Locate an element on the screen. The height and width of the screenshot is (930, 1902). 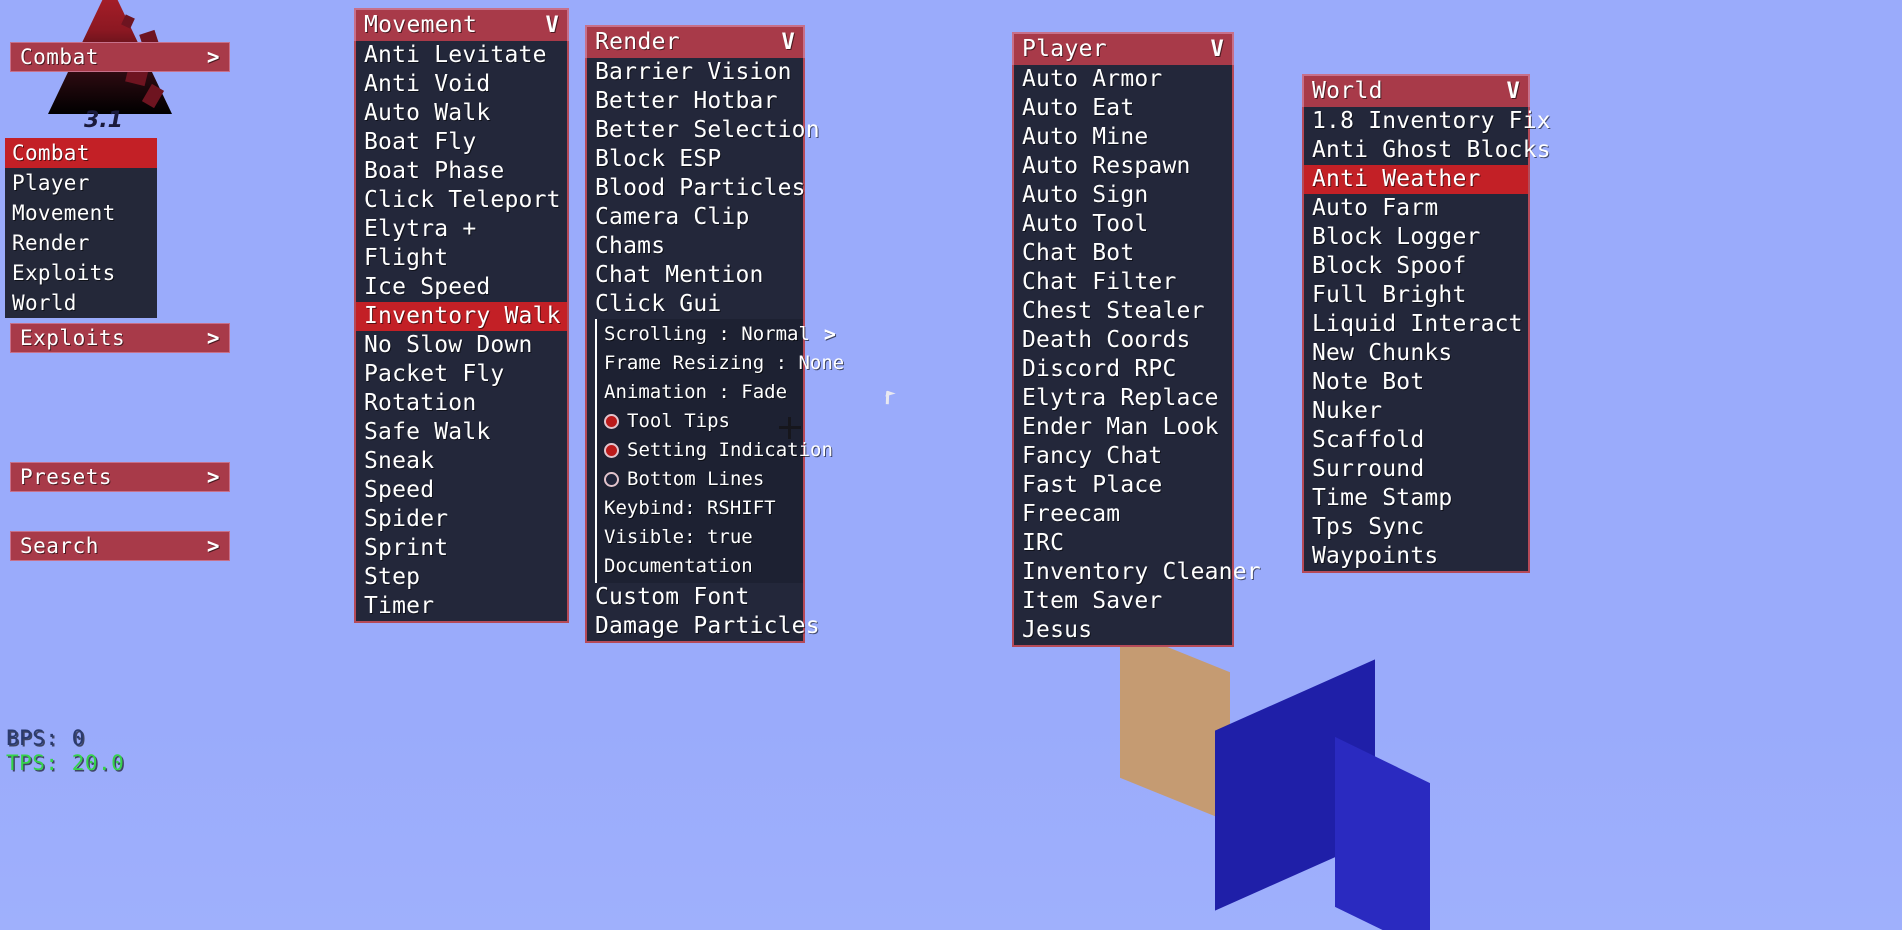
module-freecam: Freecam is located at coordinates (1123, 514).